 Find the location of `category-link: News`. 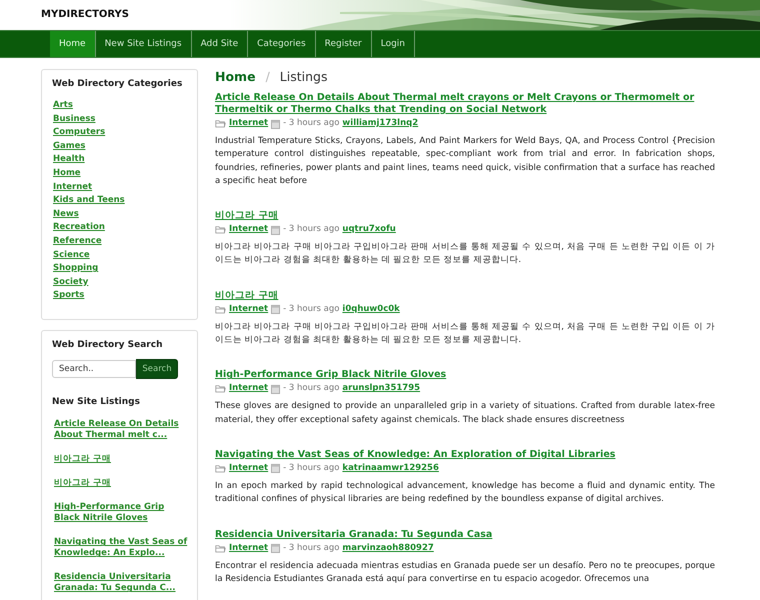

category-link: News is located at coordinates (66, 214).